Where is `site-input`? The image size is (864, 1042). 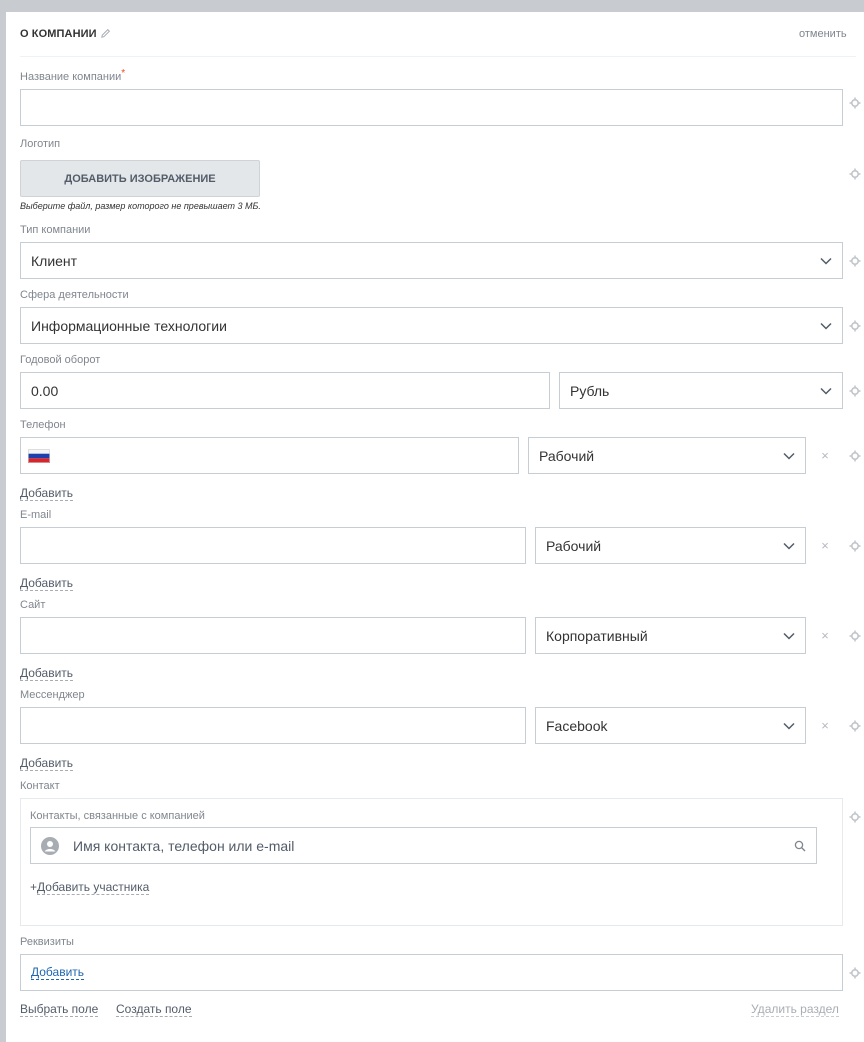
site-input is located at coordinates (273, 635).